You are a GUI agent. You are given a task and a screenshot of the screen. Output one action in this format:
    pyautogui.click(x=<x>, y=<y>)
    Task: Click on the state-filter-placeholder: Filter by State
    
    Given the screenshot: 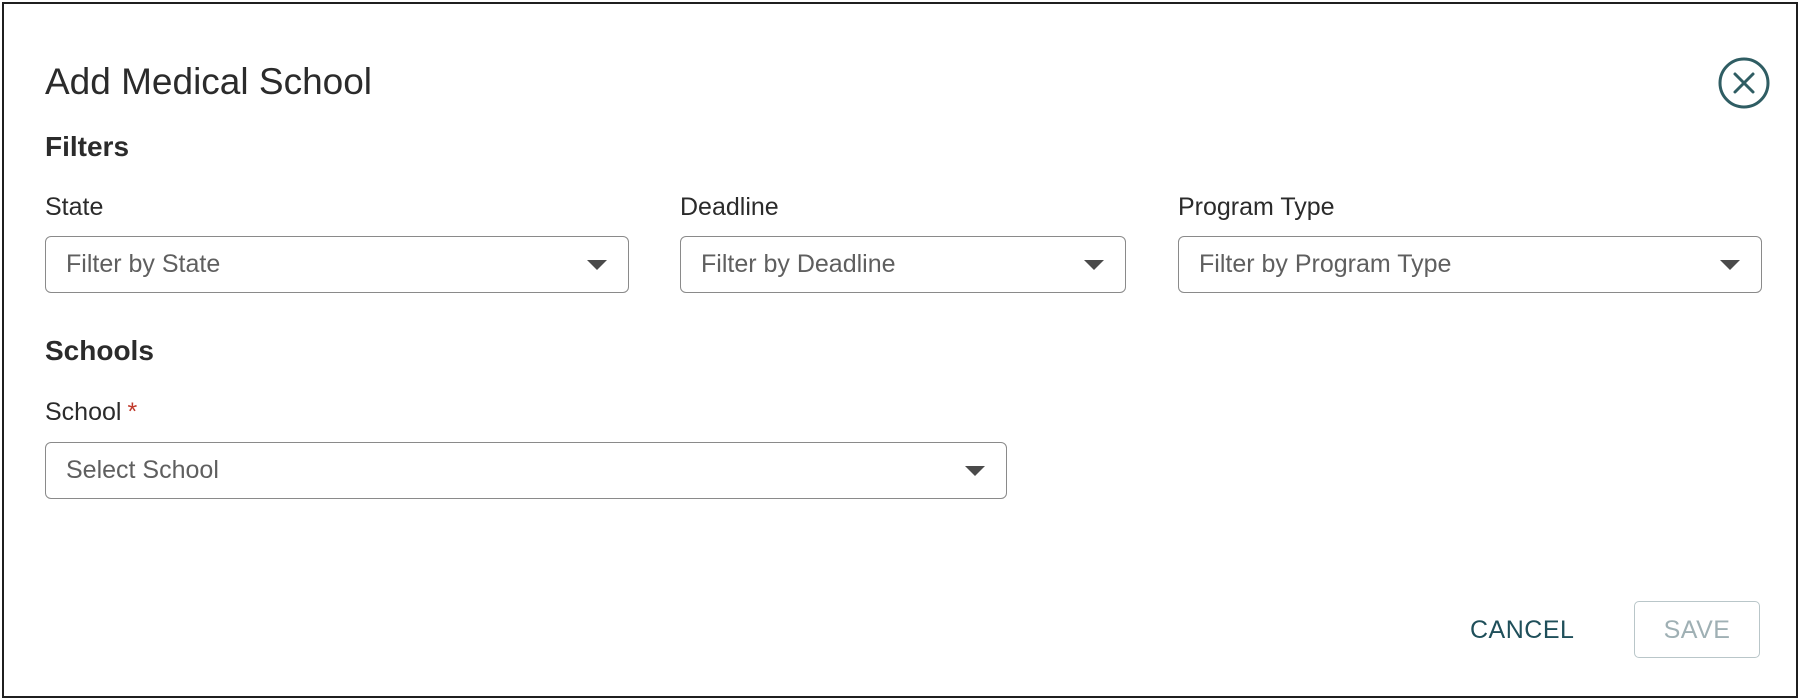 What is the action you would take?
    pyautogui.click(x=143, y=264)
    